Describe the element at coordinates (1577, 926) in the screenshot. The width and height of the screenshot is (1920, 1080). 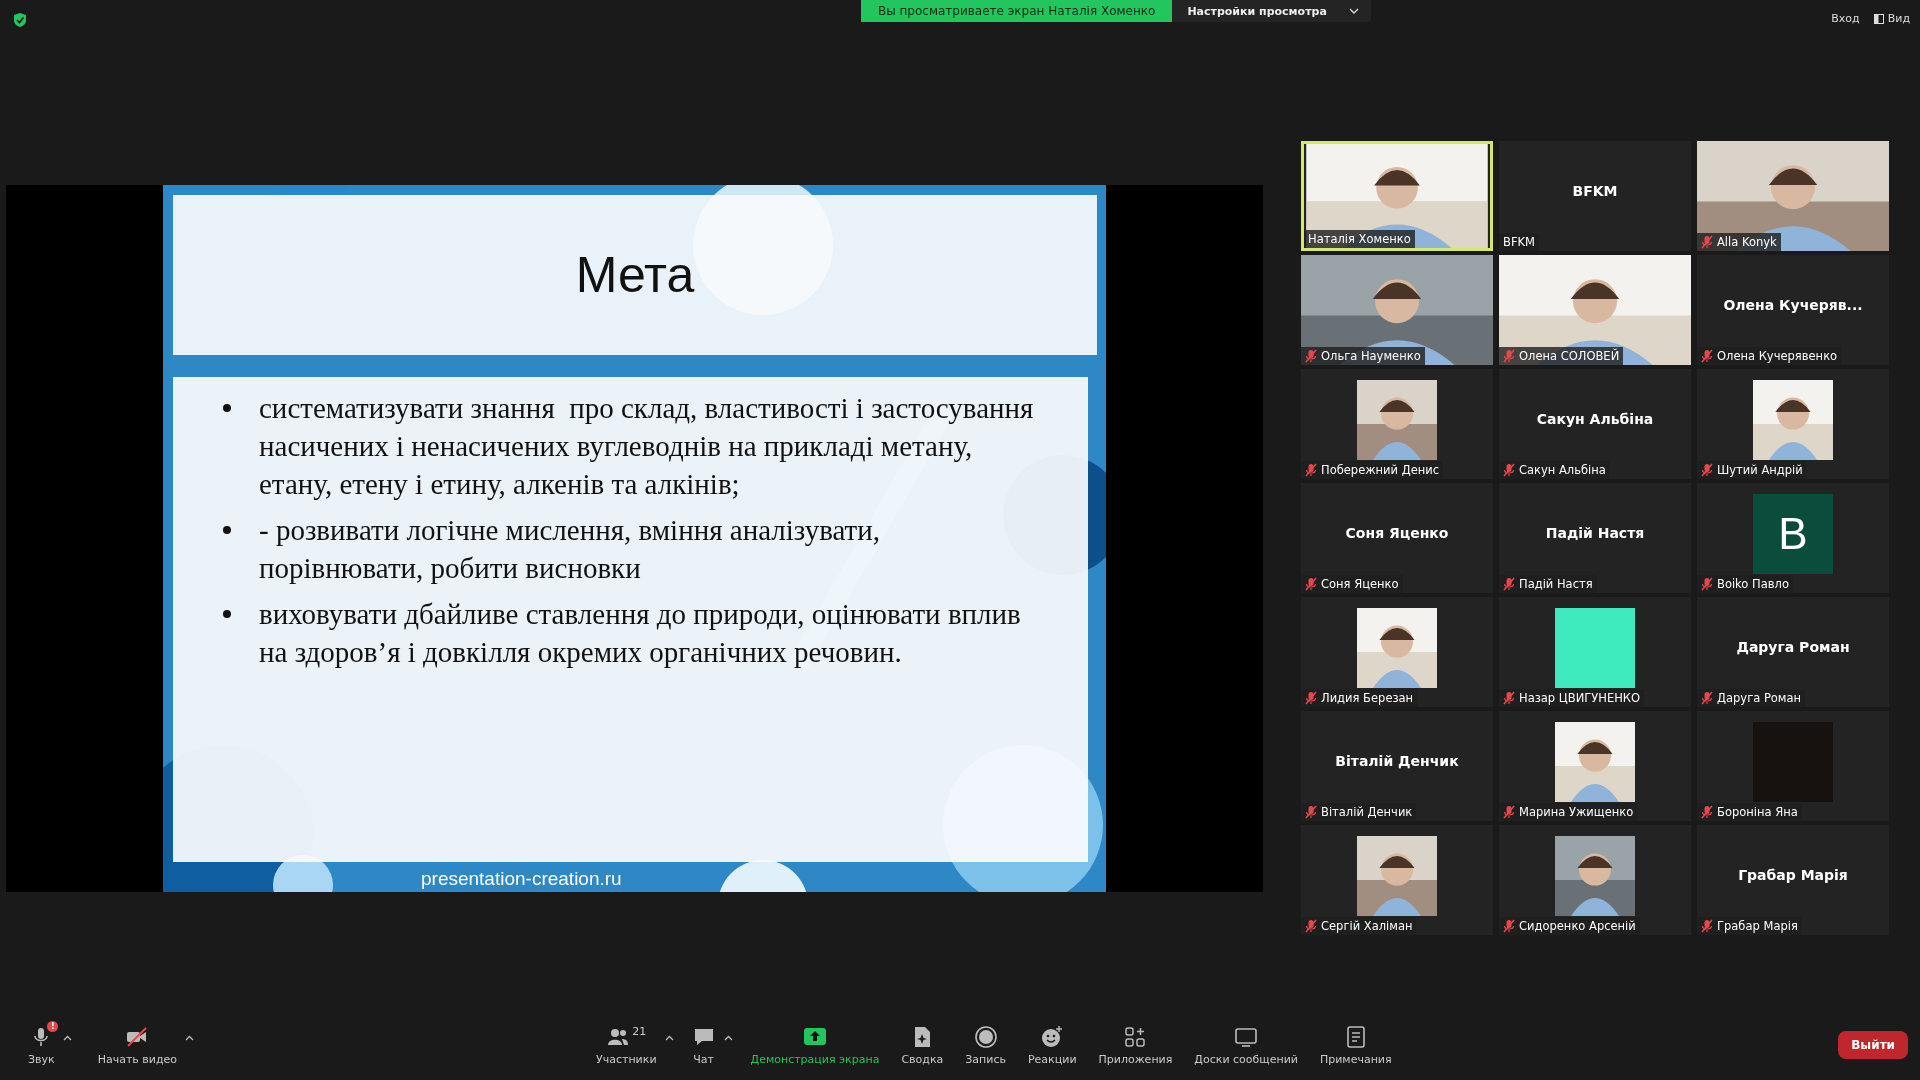
I see `participant-name: Сидоренко Арсеній` at that location.